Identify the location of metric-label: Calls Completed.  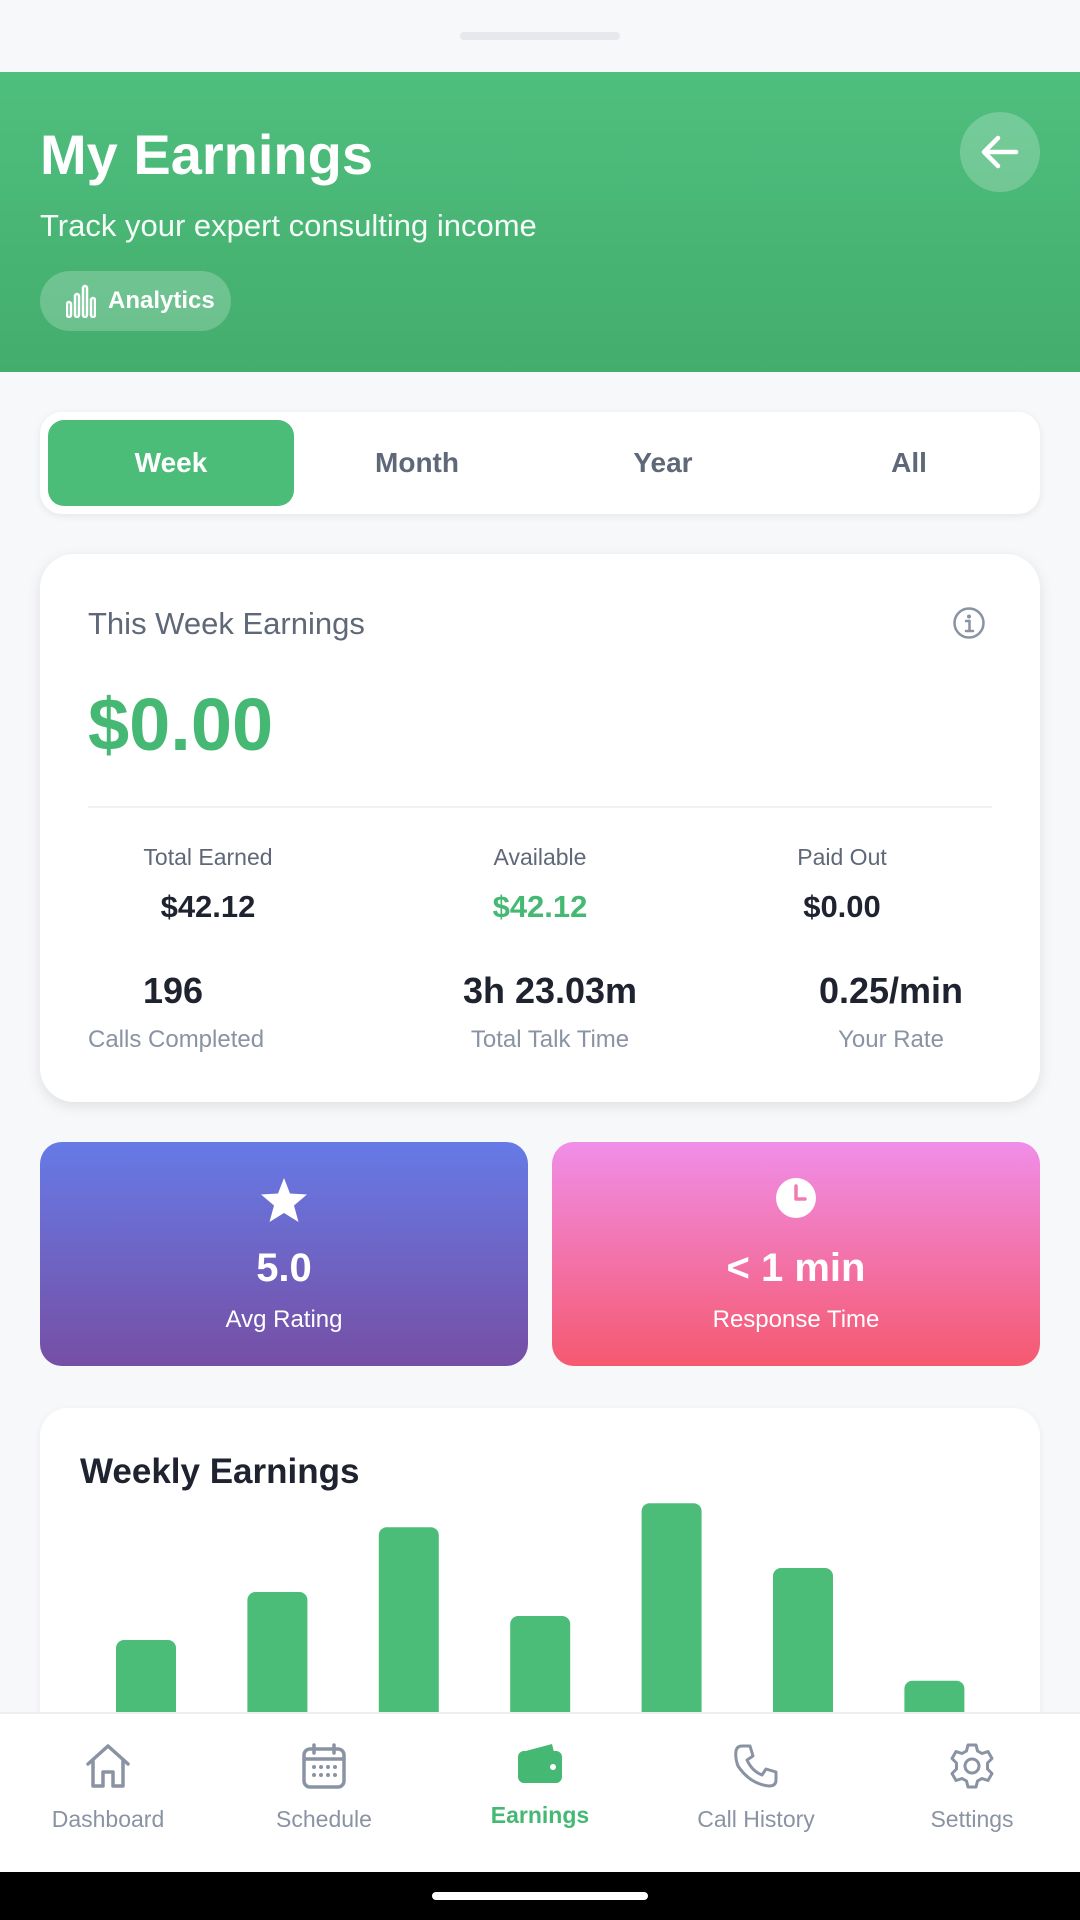
(176, 1039).